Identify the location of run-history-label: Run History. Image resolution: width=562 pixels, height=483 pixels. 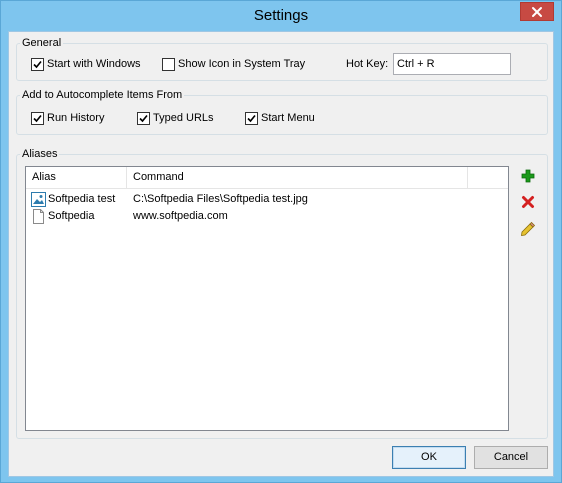
(76, 118).